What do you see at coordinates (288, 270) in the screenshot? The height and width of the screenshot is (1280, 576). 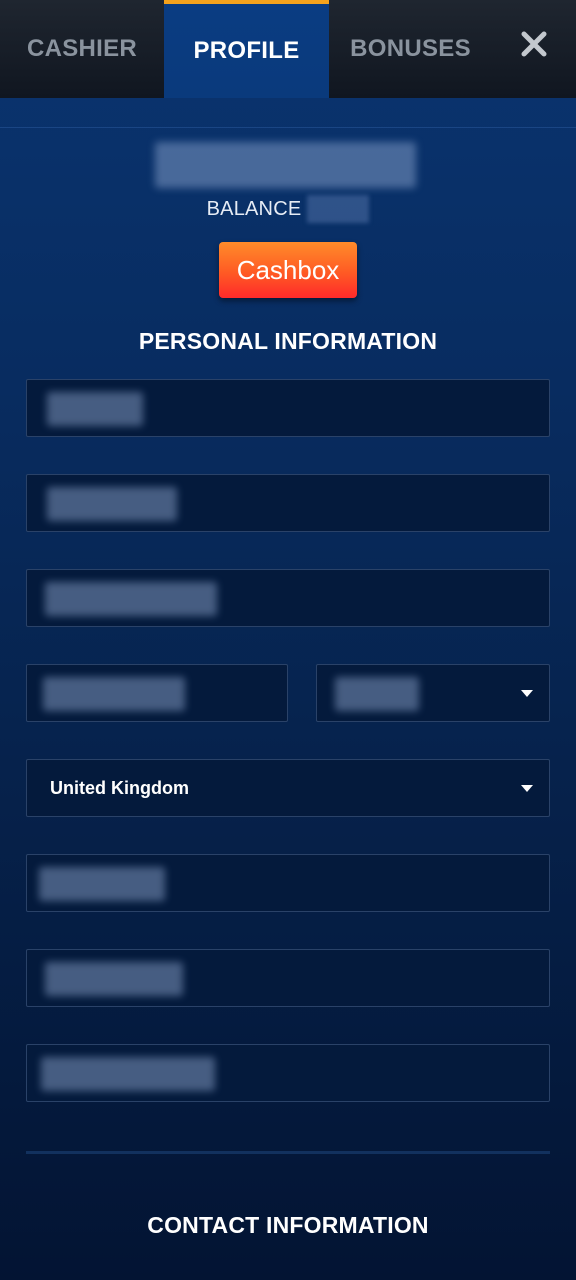 I see `cashbox-button: Cashbox` at bounding box center [288, 270].